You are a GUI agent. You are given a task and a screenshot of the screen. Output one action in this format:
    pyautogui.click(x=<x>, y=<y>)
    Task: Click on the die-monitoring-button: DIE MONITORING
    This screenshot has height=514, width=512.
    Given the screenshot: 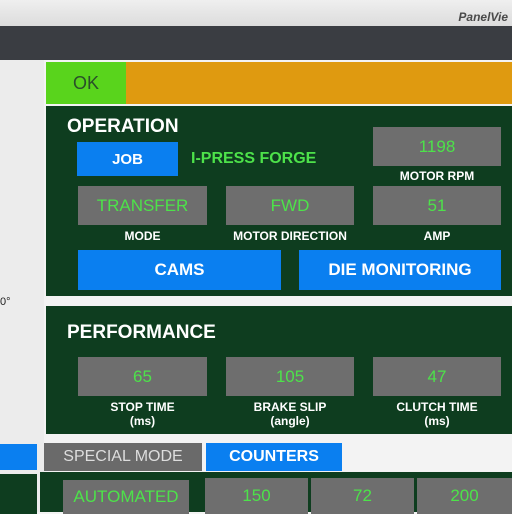 What is the action you would take?
    pyautogui.click(x=400, y=270)
    